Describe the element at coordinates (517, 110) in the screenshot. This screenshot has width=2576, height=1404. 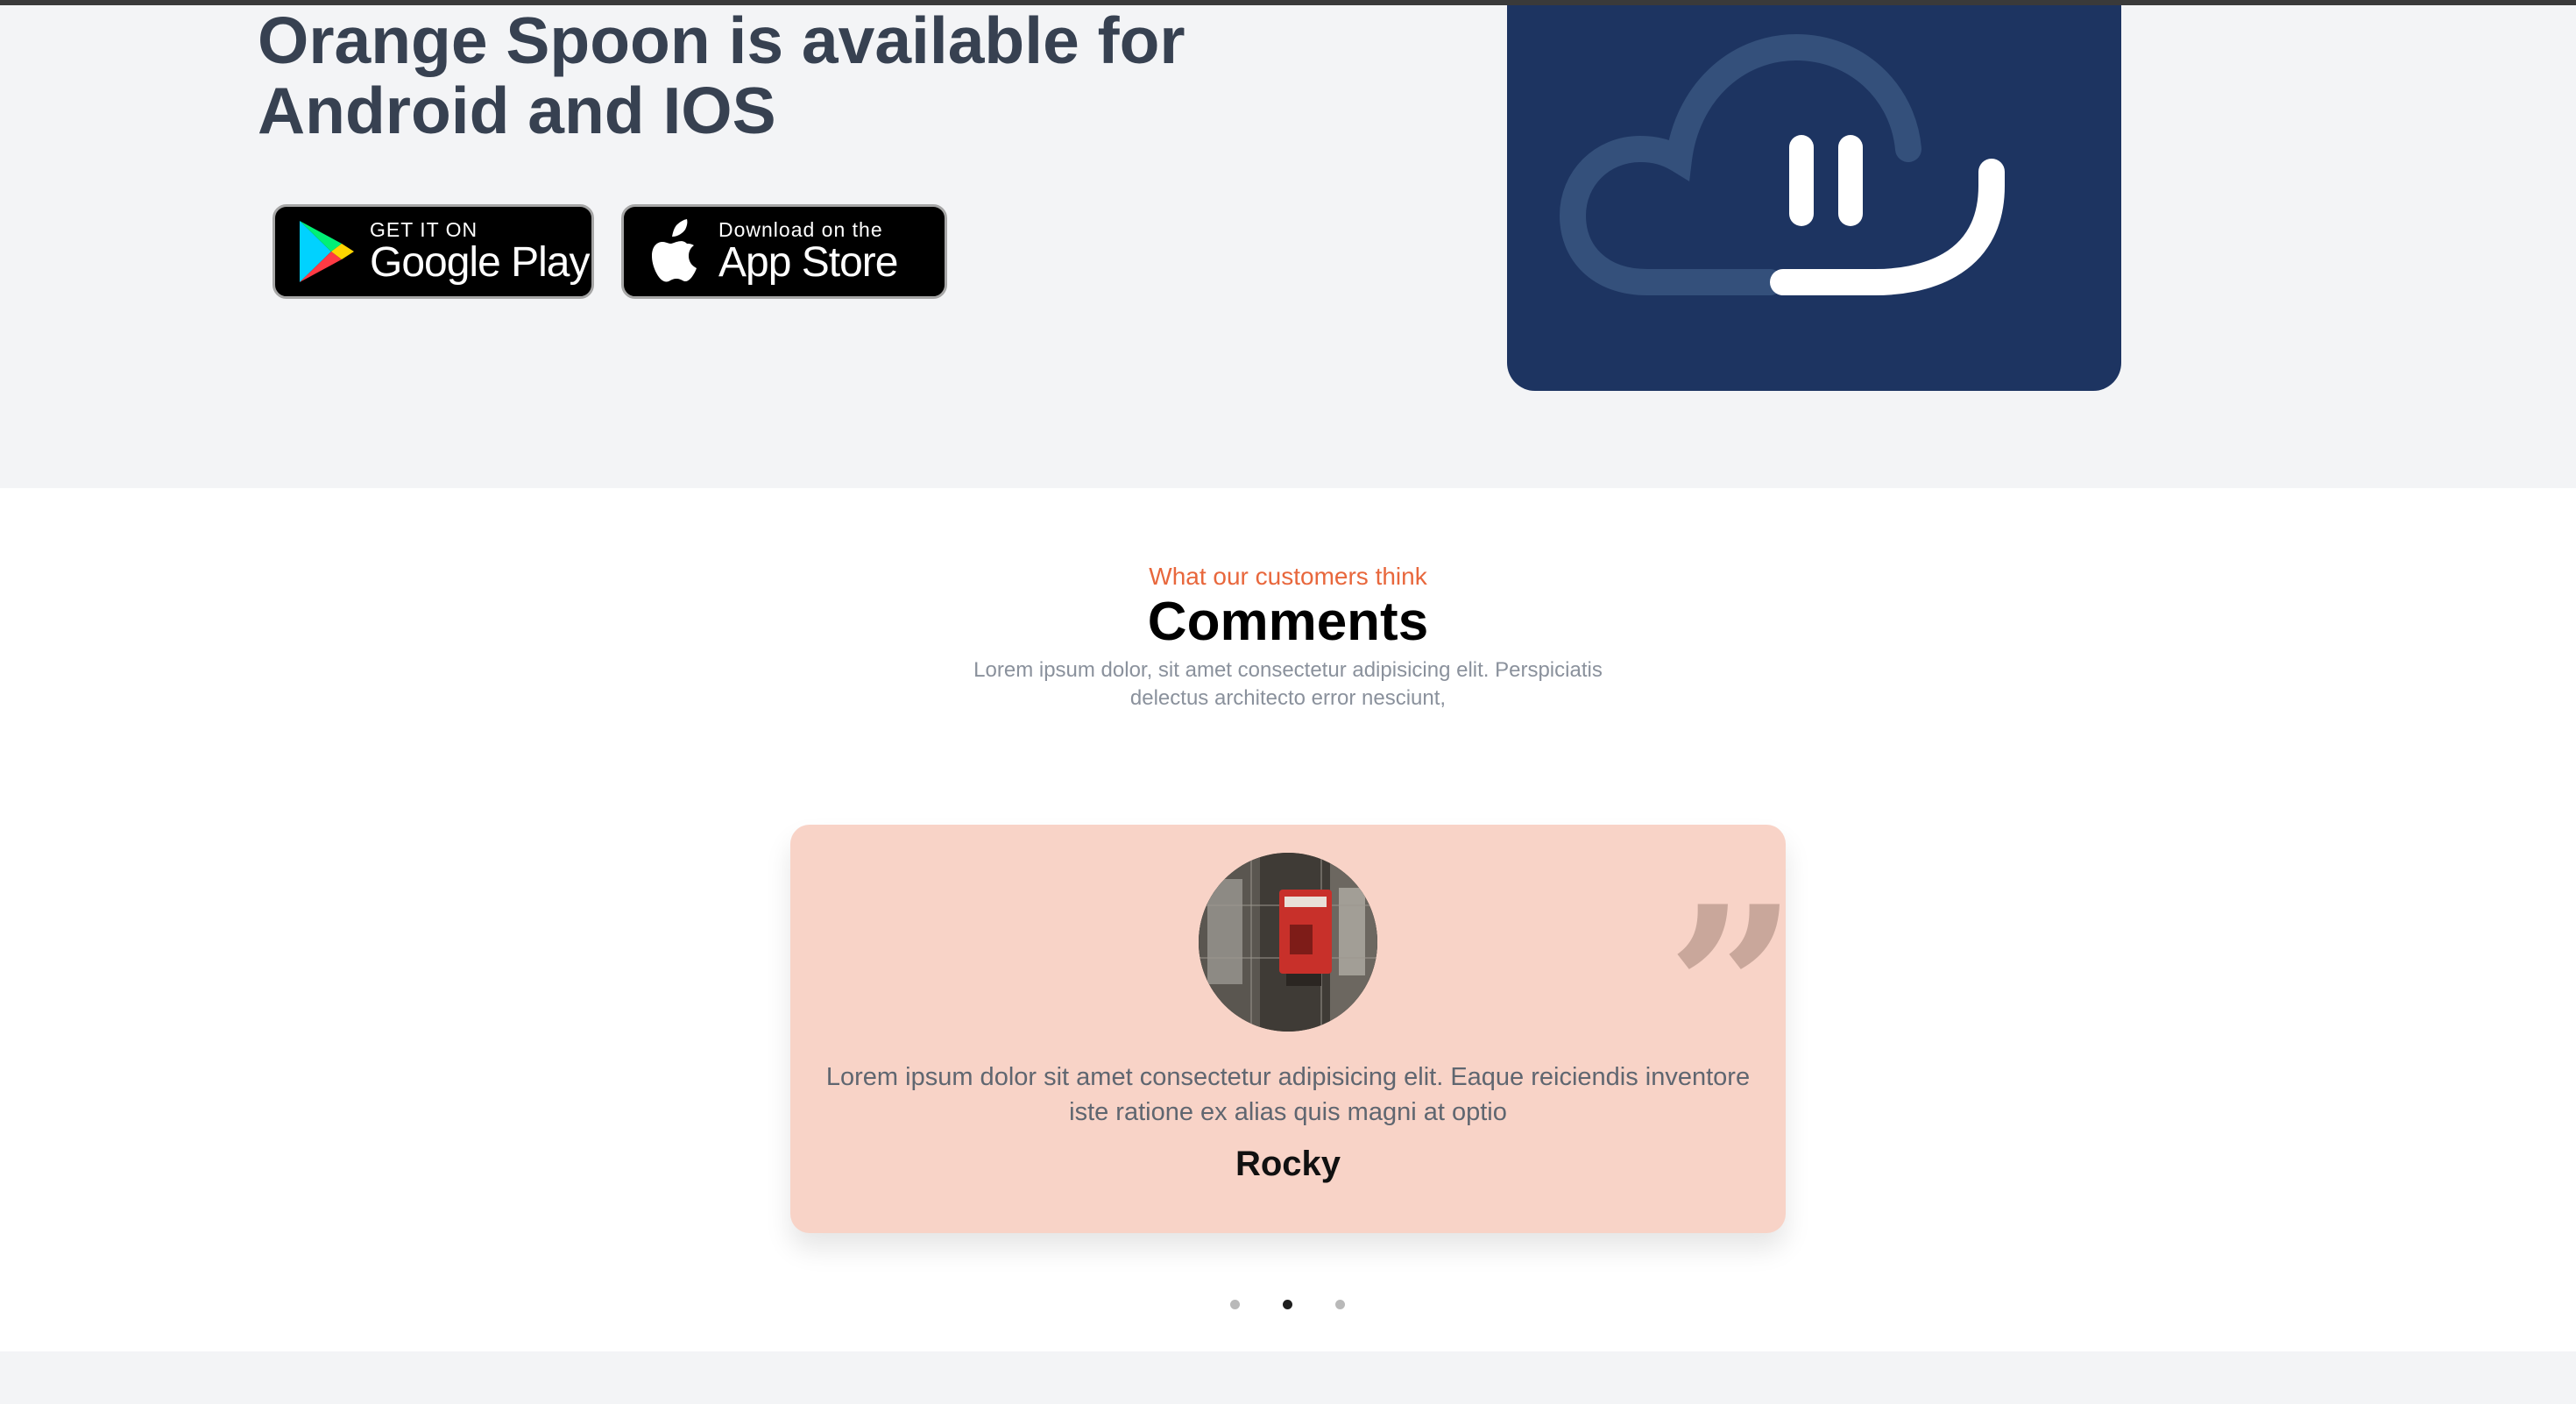
I see `title-line-2: Android and IOS` at that location.